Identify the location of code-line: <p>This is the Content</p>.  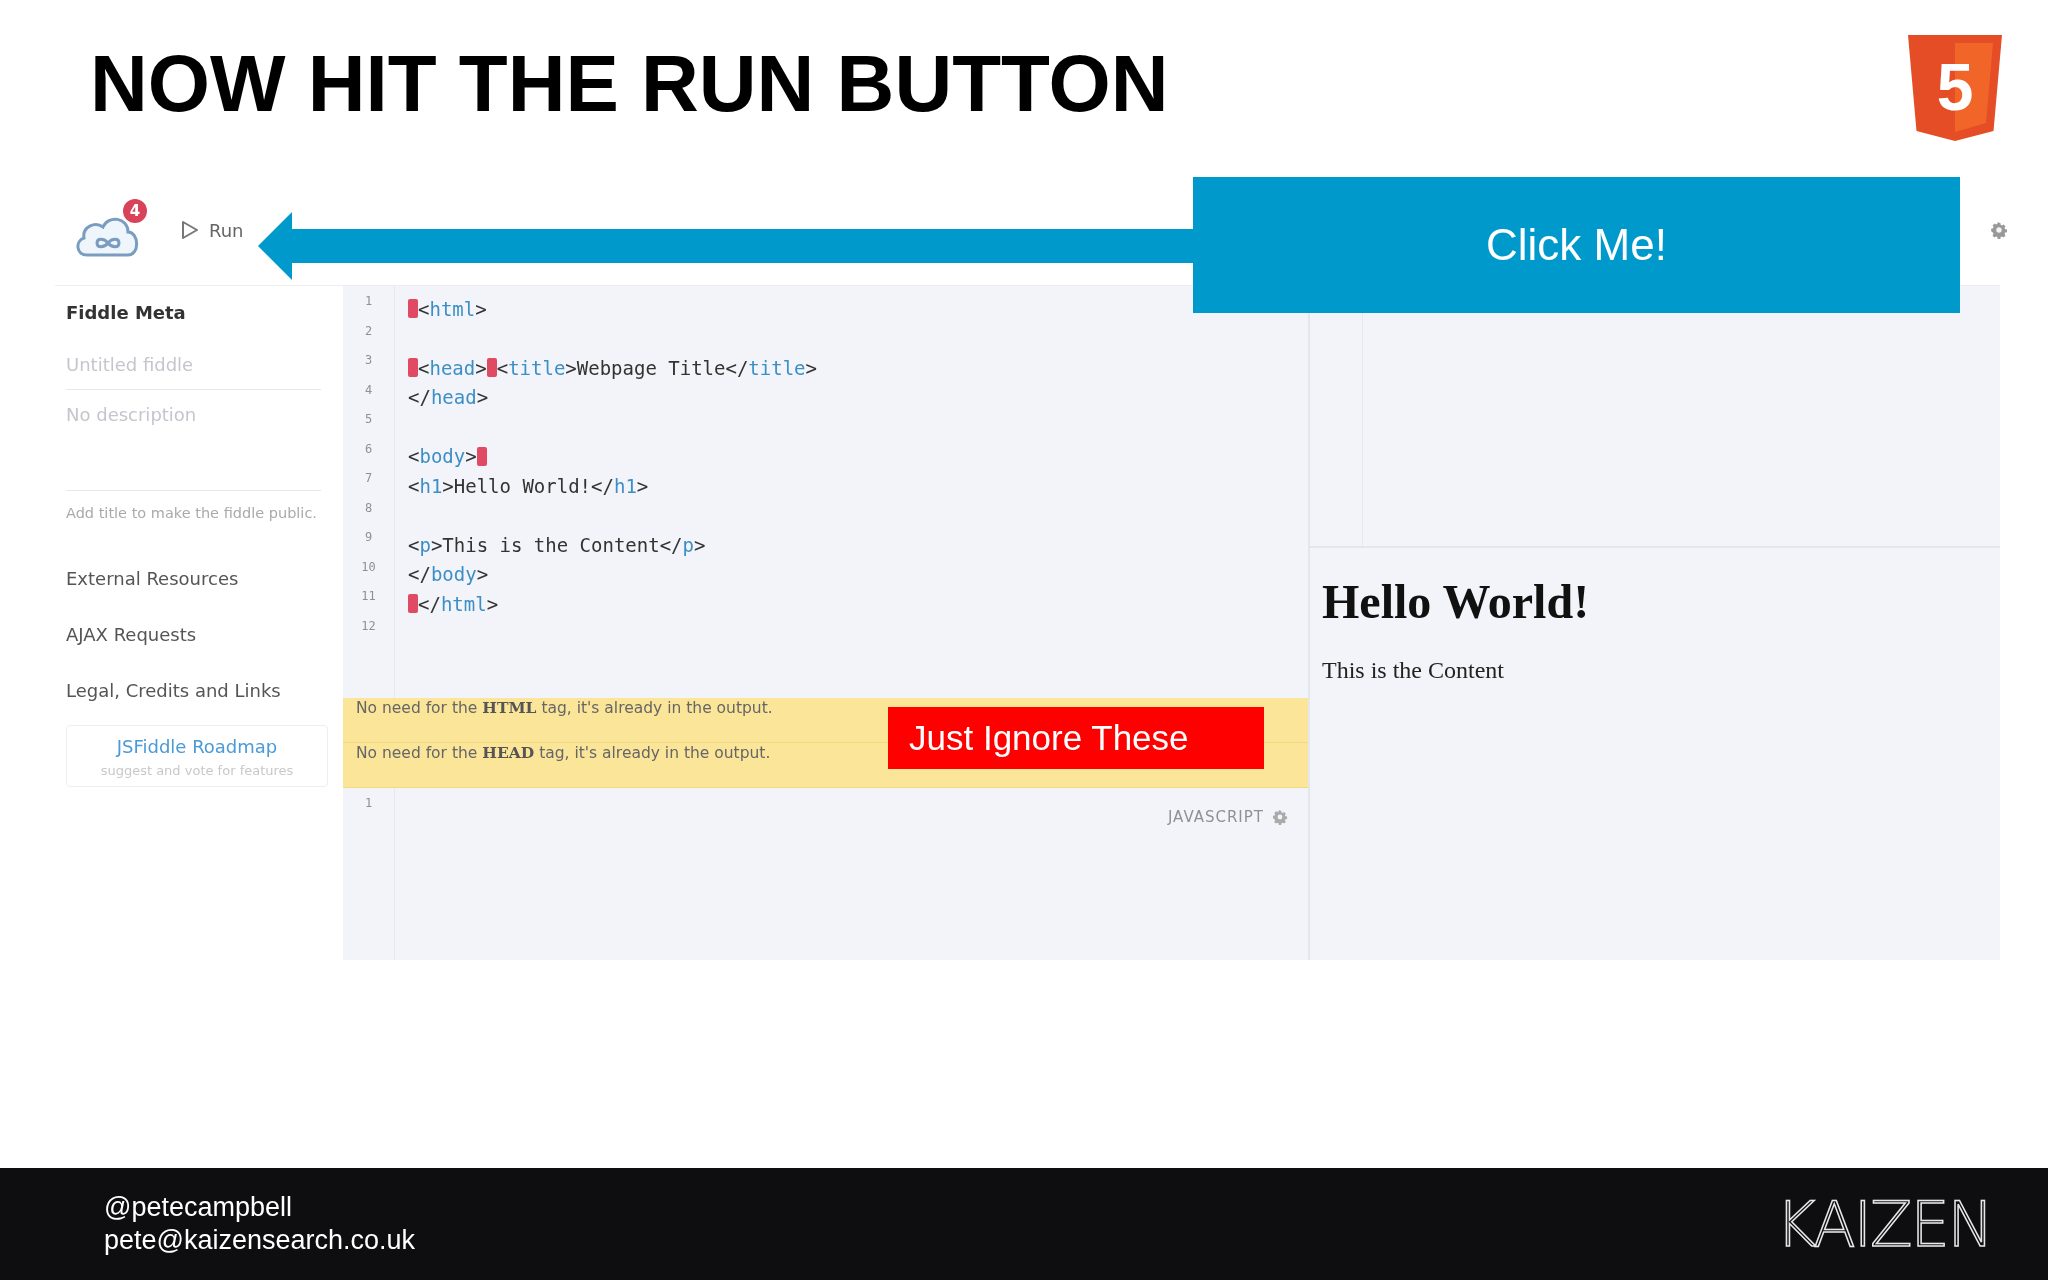
(557, 545).